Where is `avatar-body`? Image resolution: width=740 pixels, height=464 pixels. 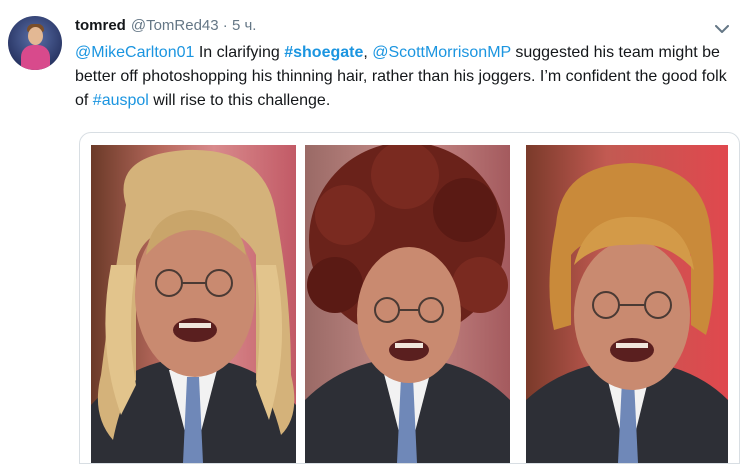
avatar-body is located at coordinates (35, 57).